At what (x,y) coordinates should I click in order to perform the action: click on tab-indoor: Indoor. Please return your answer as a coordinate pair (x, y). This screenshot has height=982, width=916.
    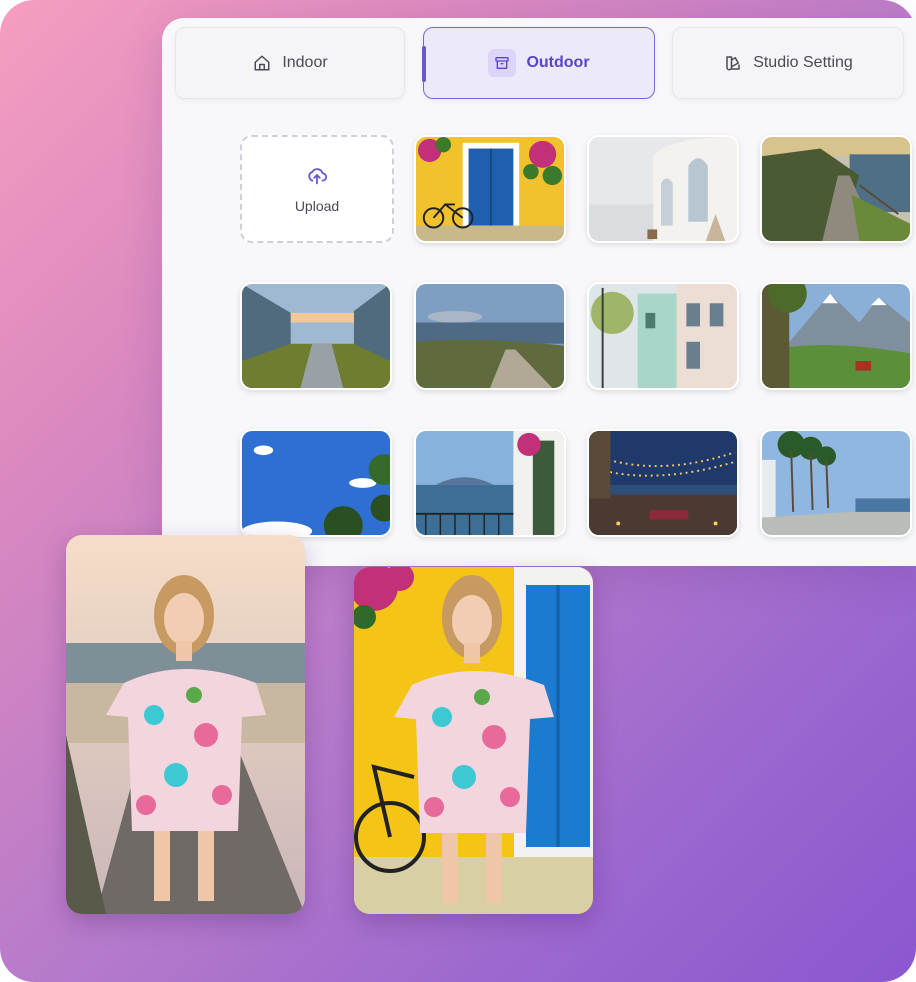
    Looking at the image, I should click on (290, 63).